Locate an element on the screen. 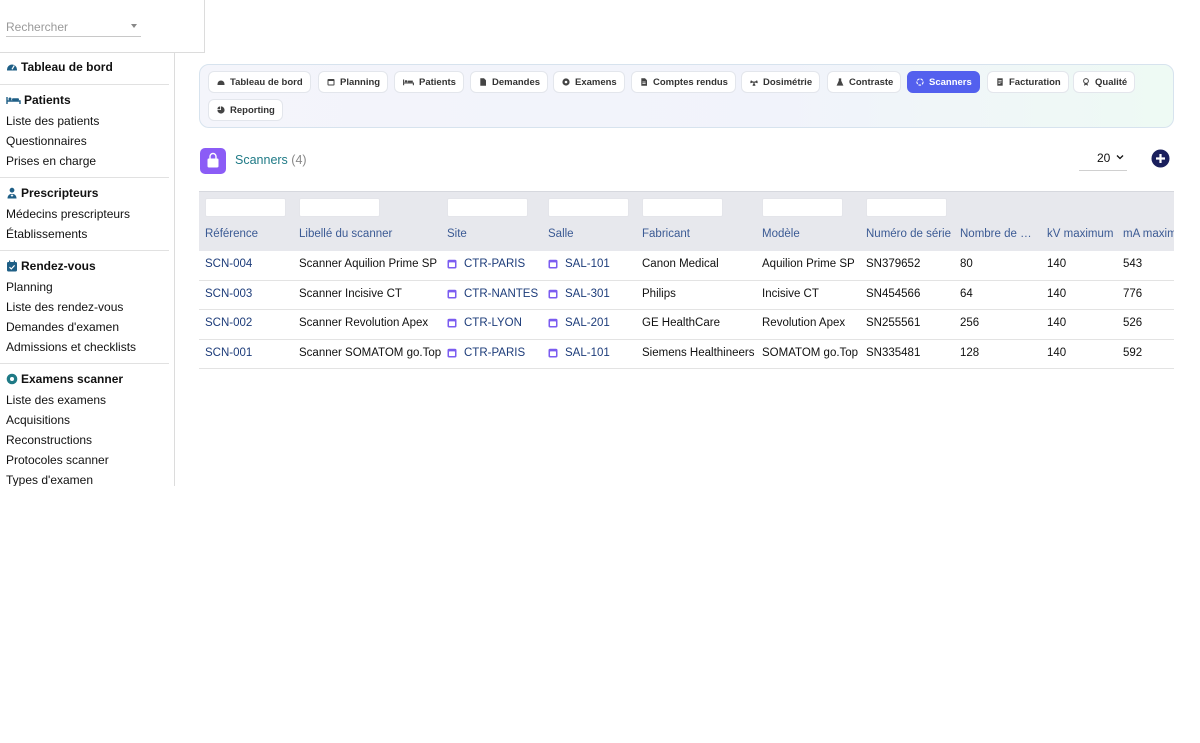  add-scanner-button is located at coordinates (1160, 158).